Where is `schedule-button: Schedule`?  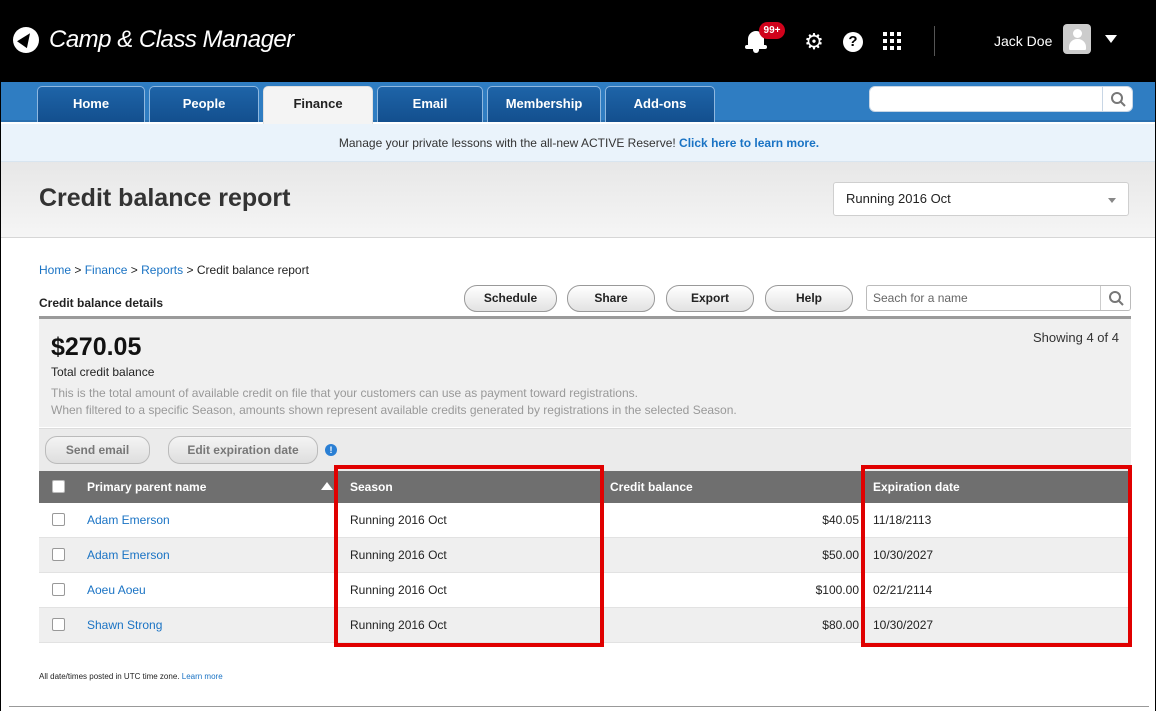
schedule-button: Schedule is located at coordinates (510, 298).